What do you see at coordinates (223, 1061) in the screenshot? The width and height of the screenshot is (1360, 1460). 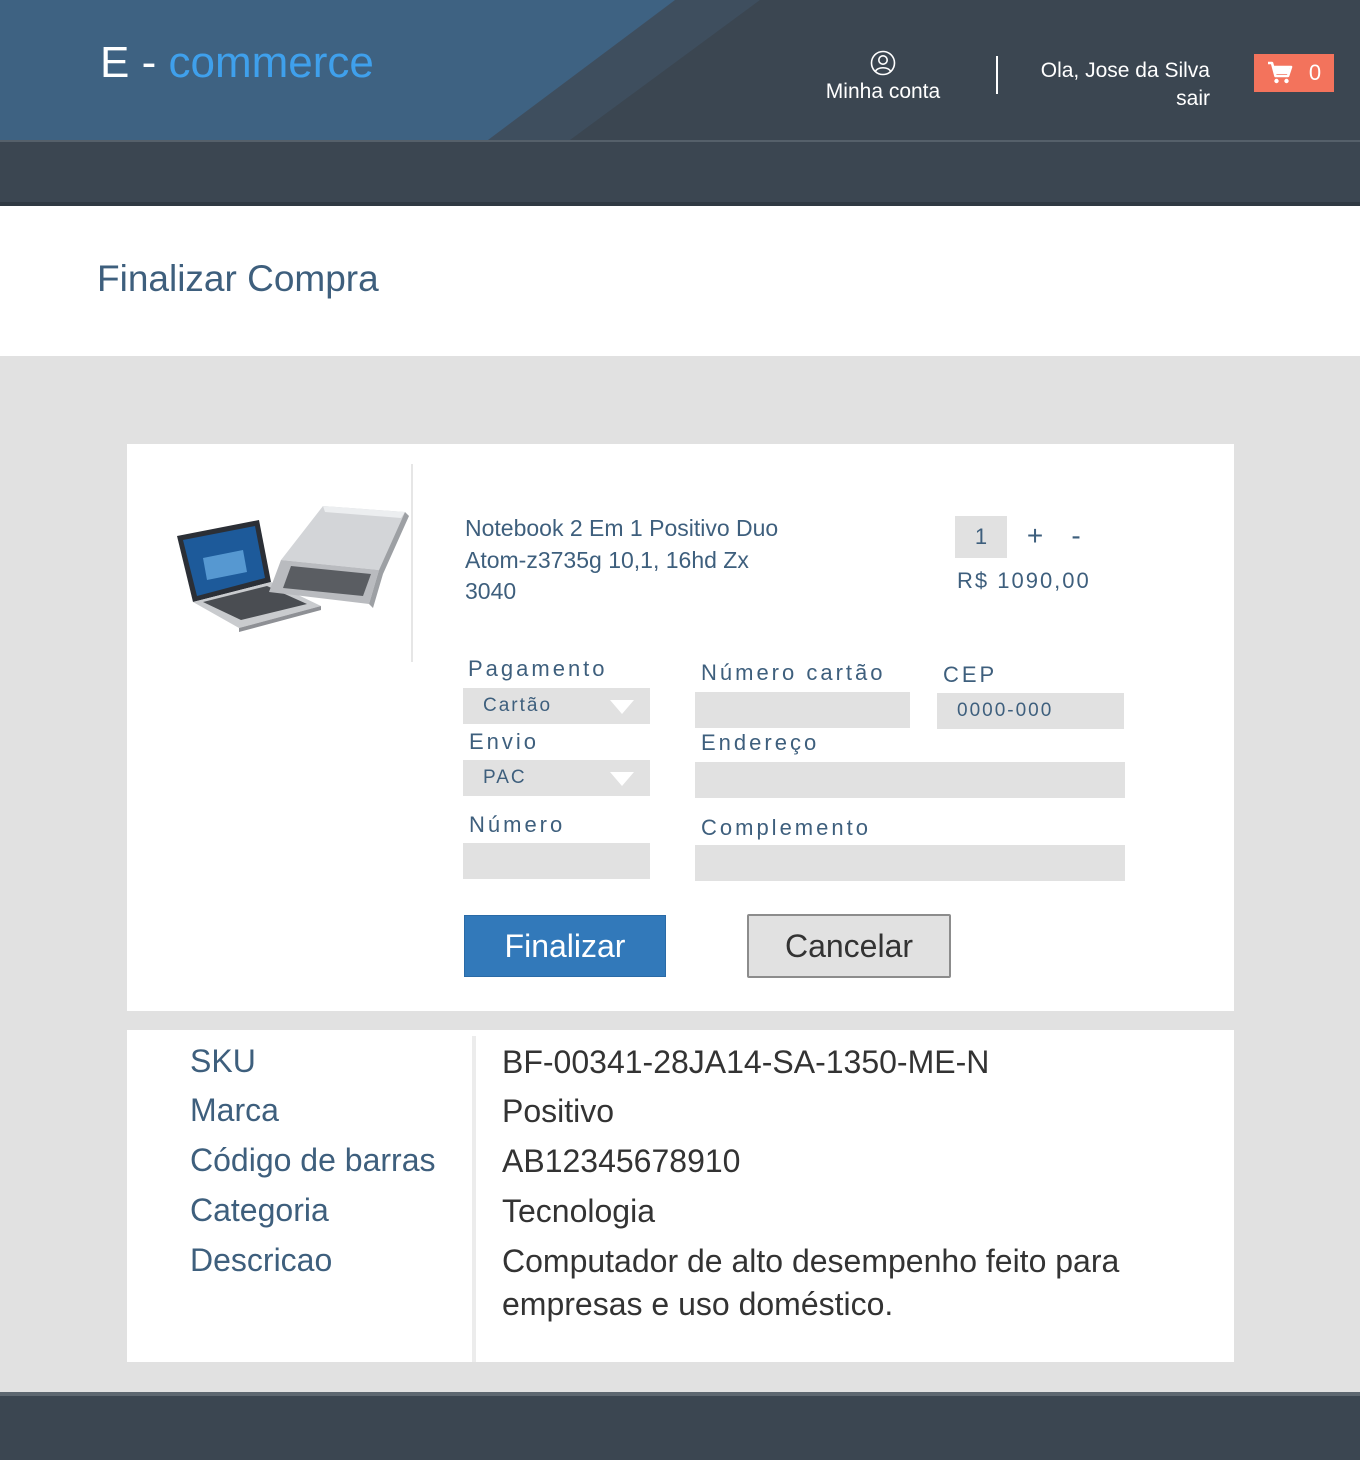 I see `detail-label-sku: SKU` at bounding box center [223, 1061].